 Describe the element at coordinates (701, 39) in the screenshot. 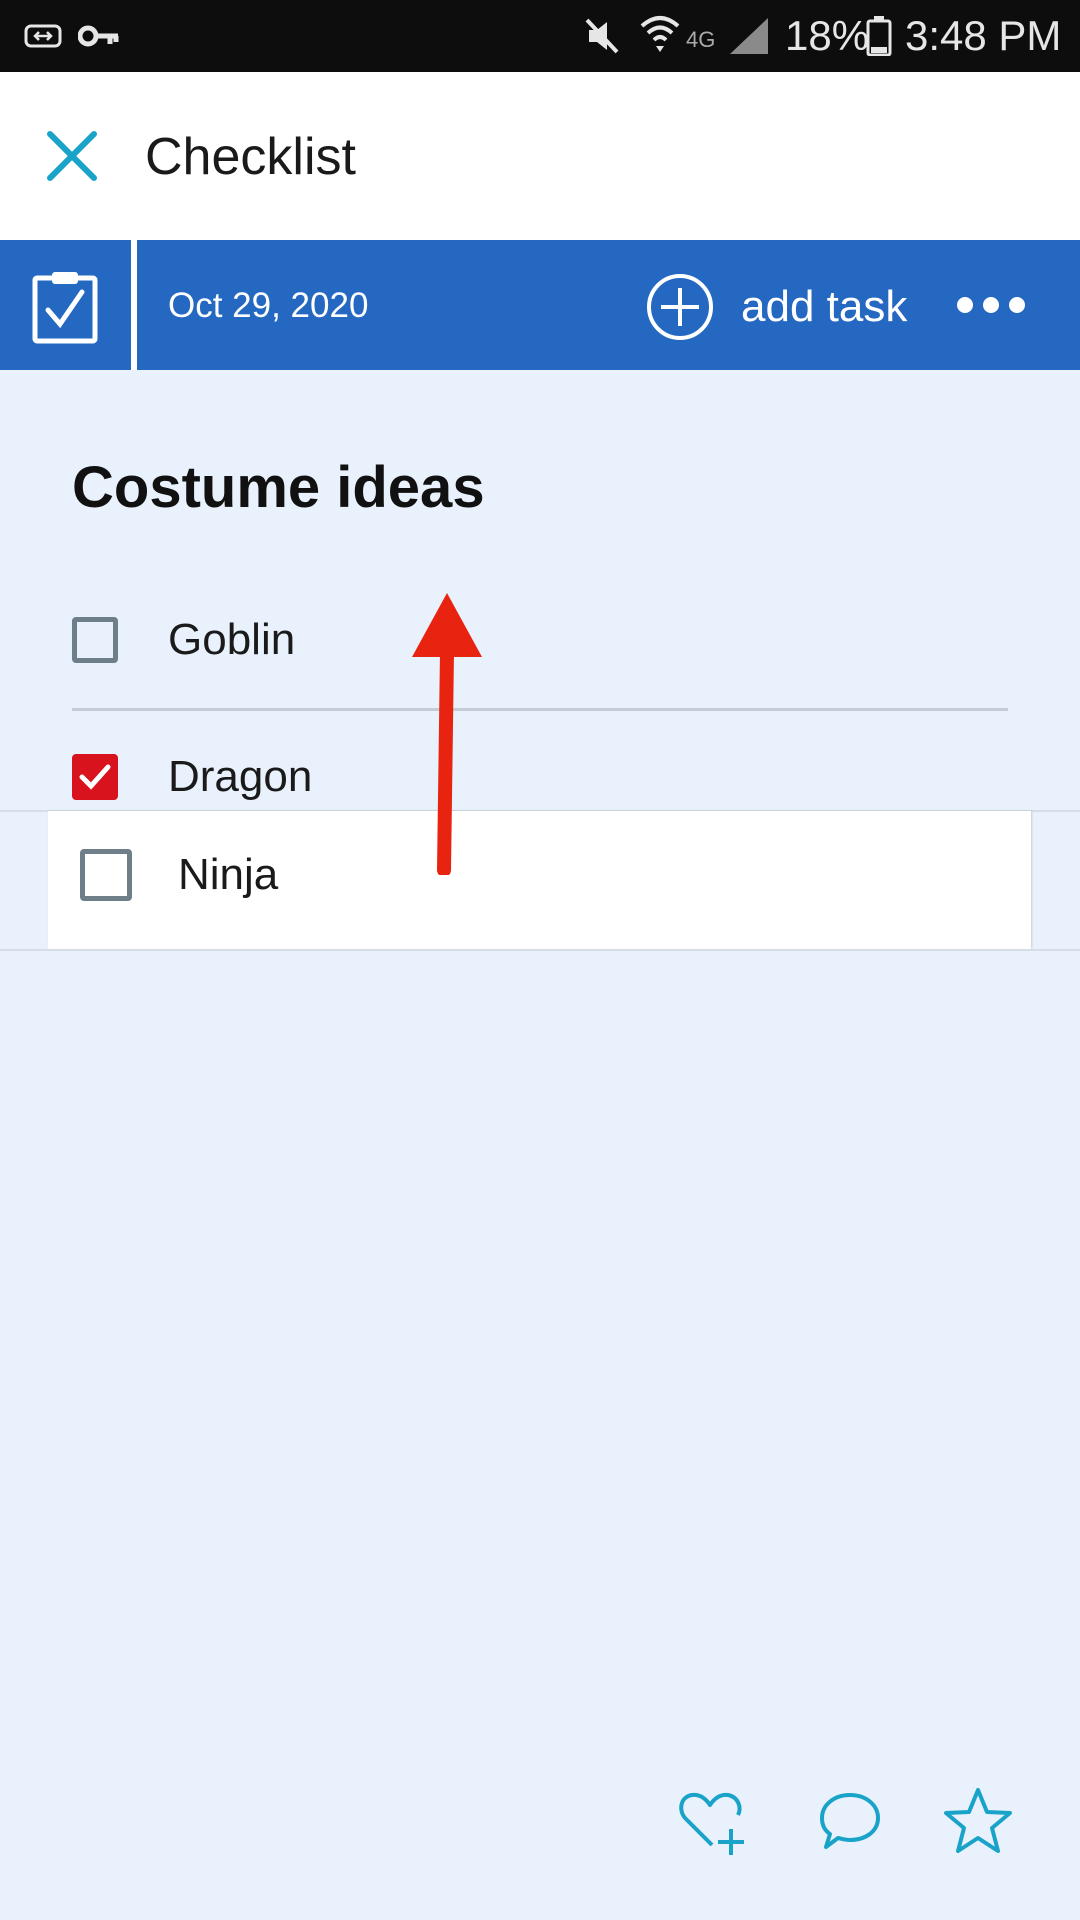

I see `network-type: 4G` at that location.